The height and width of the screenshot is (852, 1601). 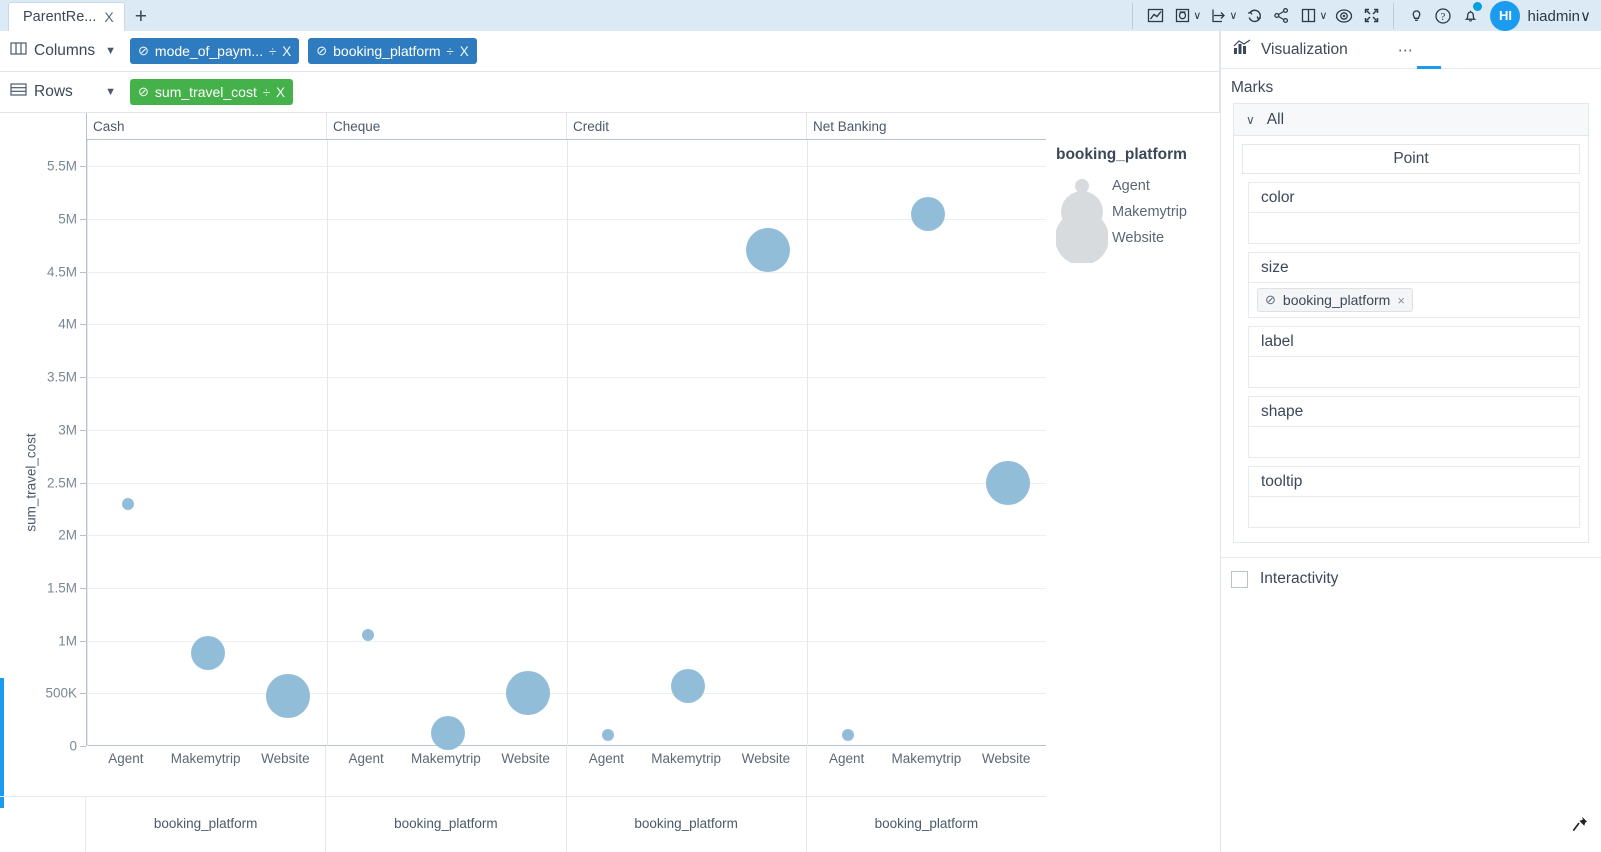 I want to click on rows-shelf-label: Rows ▼, so click(x=70, y=92).